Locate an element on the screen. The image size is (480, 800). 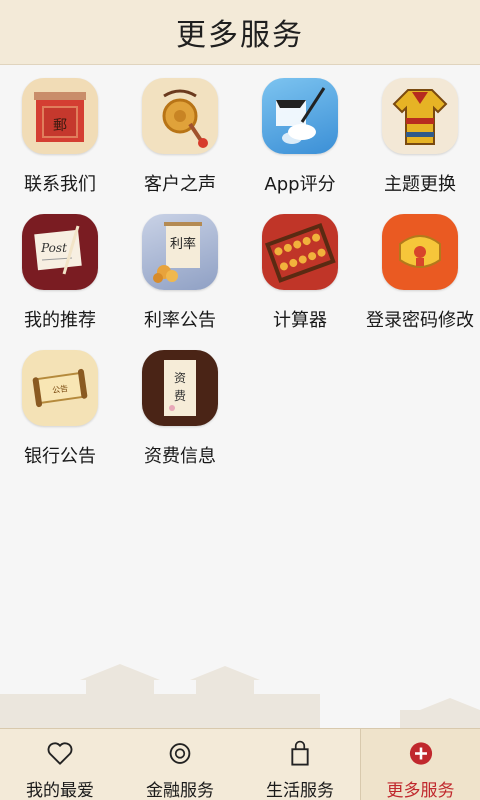
nav-tab-life: 生活服务 is located at coordinates (300, 764).